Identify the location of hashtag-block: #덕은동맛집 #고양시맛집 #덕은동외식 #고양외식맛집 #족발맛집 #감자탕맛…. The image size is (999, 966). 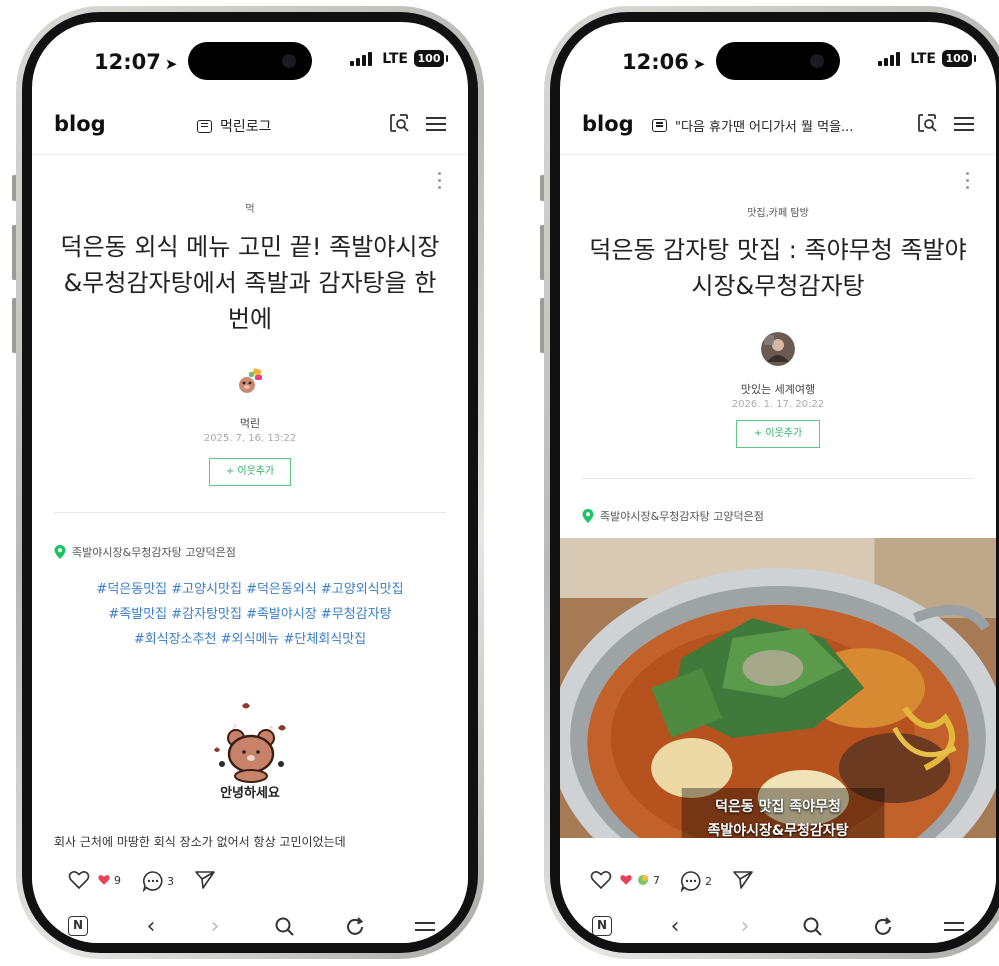
(250, 614).